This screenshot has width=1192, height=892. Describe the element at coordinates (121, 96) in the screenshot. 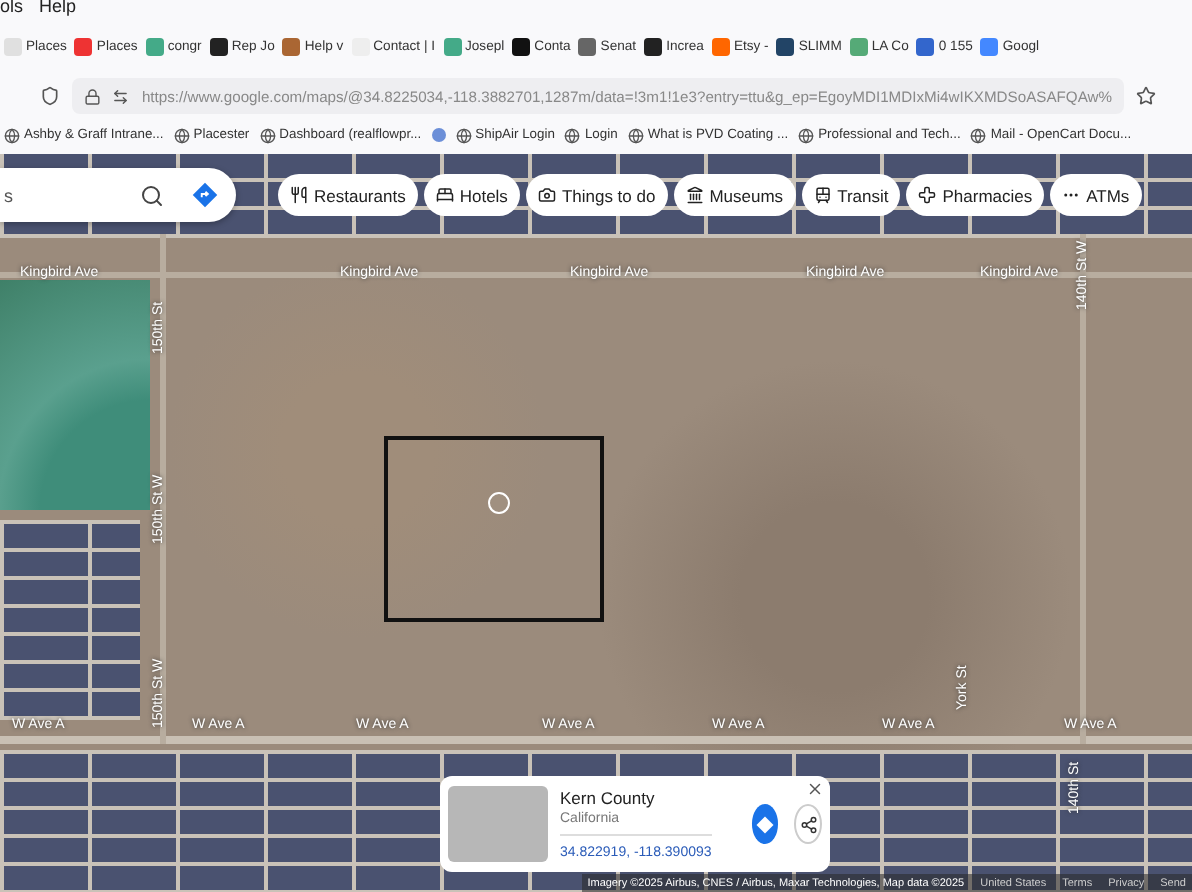

I see `arrows-icon` at that location.